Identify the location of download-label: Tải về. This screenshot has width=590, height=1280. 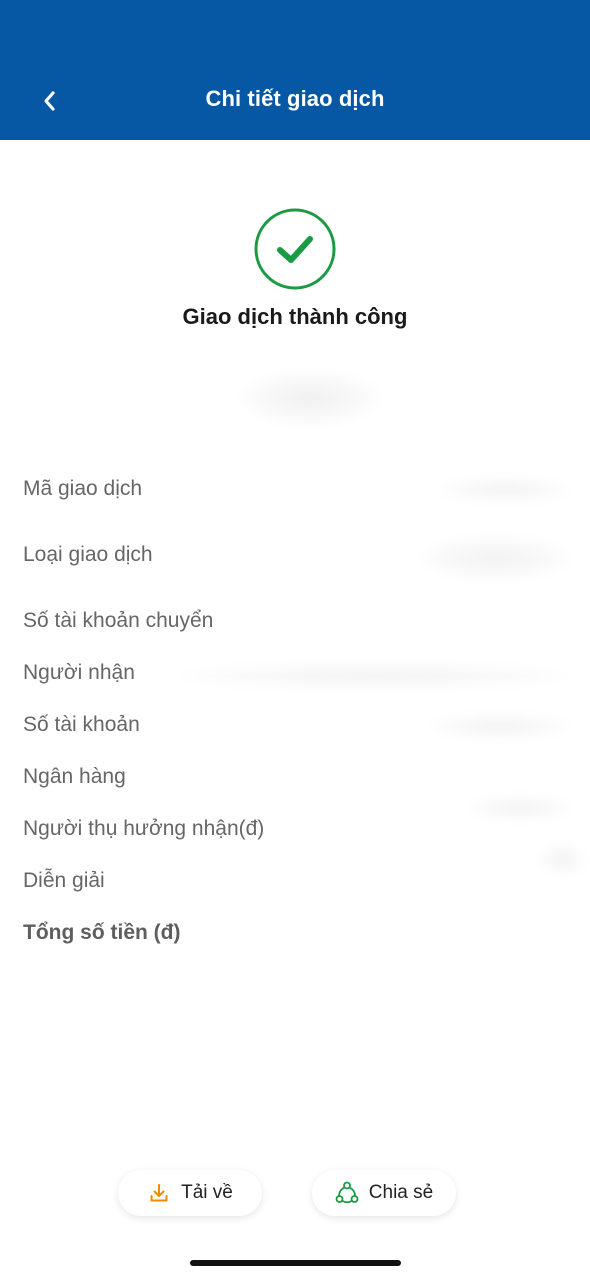
(207, 1192).